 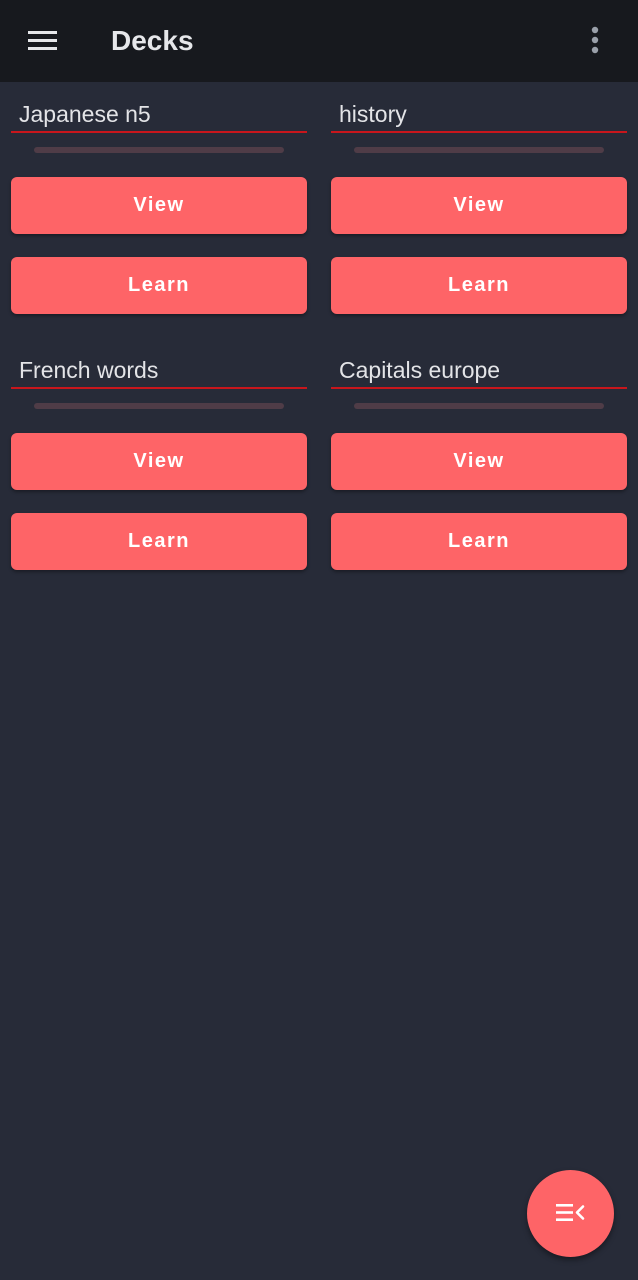 What do you see at coordinates (319, 41) in the screenshot?
I see `app-bar: Decks` at bounding box center [319, 41].